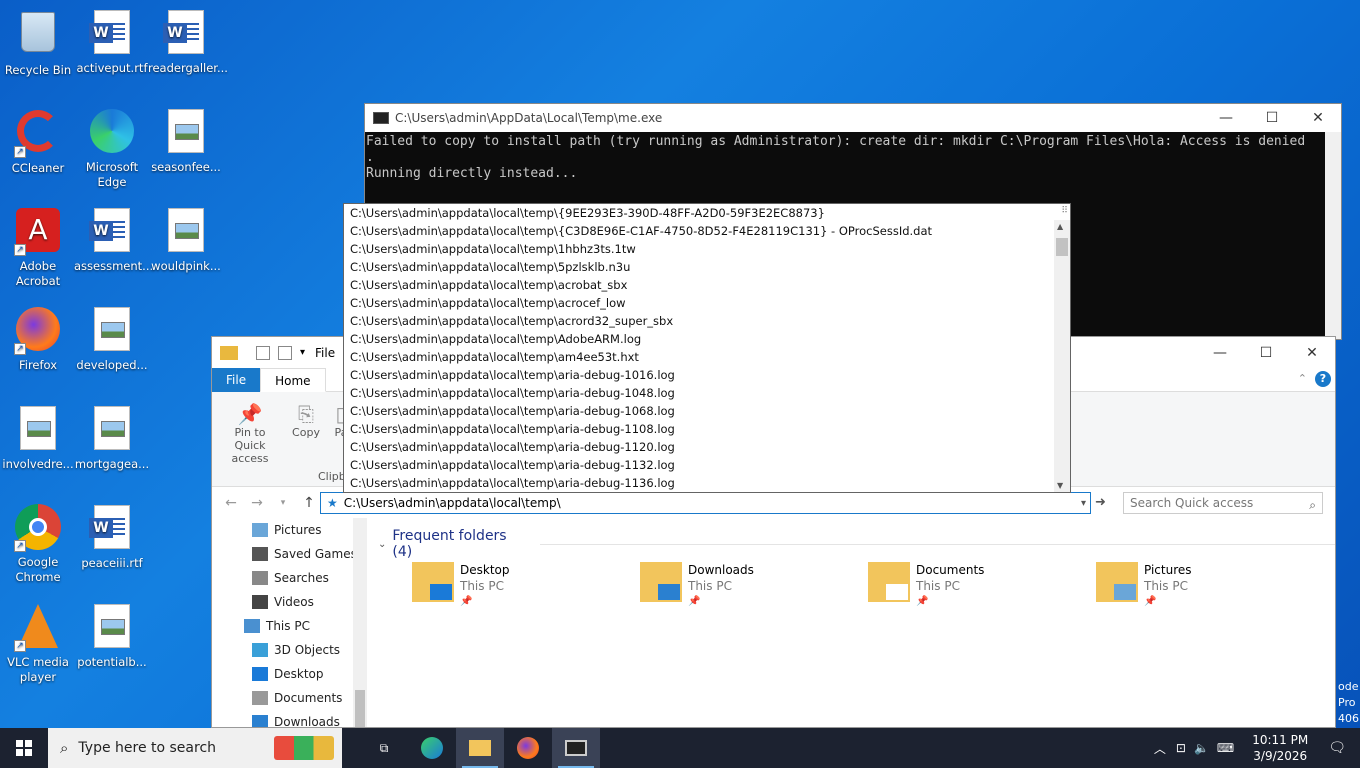 The height and width of the screenshot is (768, 1360). I want to click on folder-tile: Documents This PC 📌, so click(968, 587).